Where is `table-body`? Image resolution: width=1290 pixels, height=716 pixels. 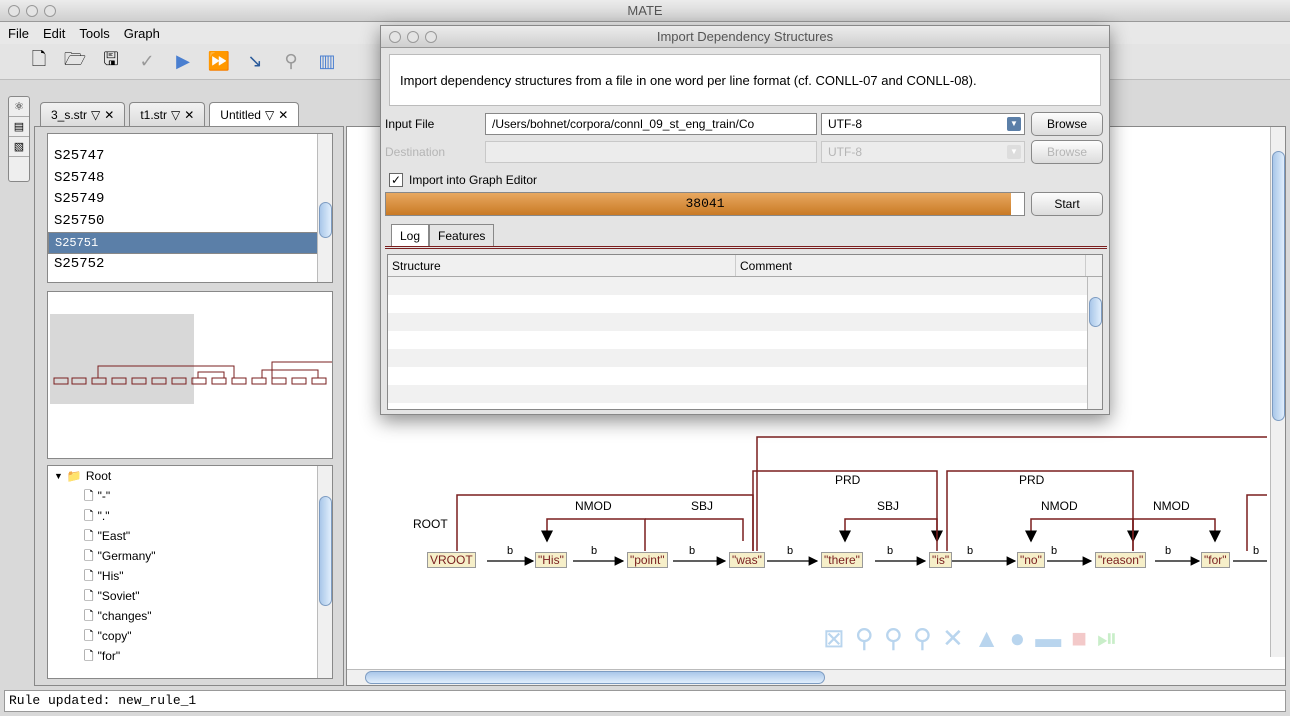
table-body is located at coordinates (745, 340).